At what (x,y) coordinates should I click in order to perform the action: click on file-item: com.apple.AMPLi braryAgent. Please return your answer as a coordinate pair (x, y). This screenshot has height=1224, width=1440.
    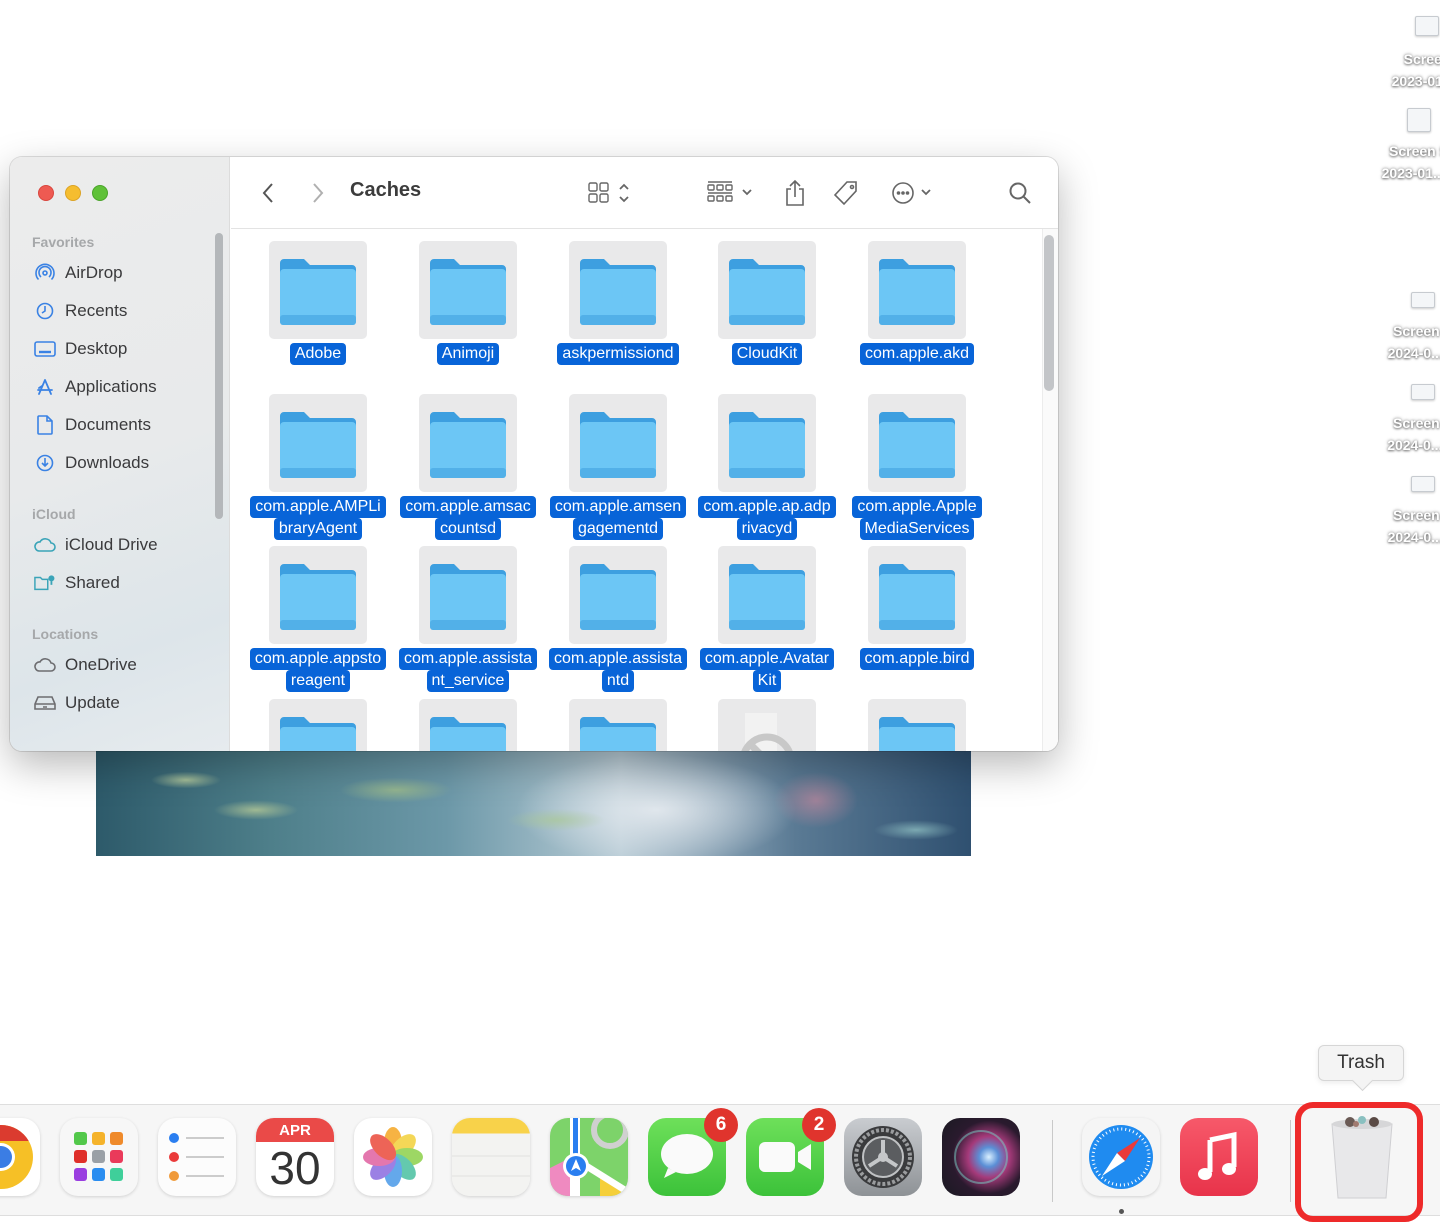
    Looking at the image, I should click on (318, 467).